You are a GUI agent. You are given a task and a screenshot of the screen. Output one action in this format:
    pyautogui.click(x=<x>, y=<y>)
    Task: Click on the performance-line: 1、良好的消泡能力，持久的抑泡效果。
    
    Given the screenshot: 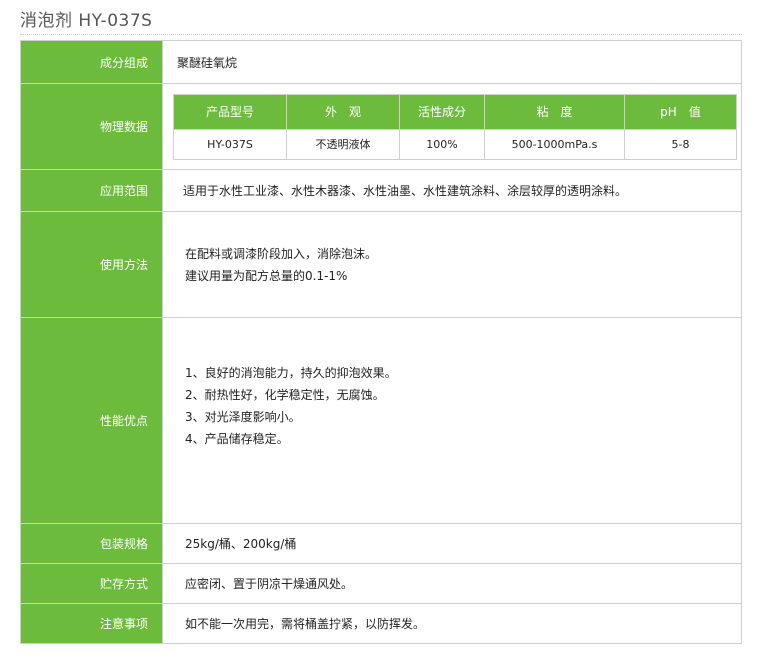 What is the action you would take?
    pyautogui.click(x=291, y=373)
    